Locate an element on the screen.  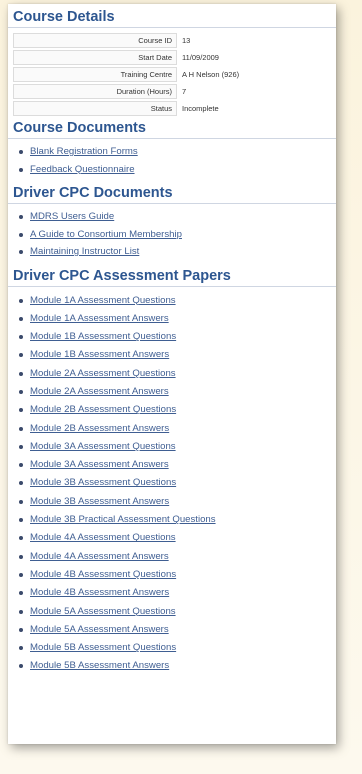
assessment-paper-link: Module 5A Assessment Questions is located at coordinates (103, 611).